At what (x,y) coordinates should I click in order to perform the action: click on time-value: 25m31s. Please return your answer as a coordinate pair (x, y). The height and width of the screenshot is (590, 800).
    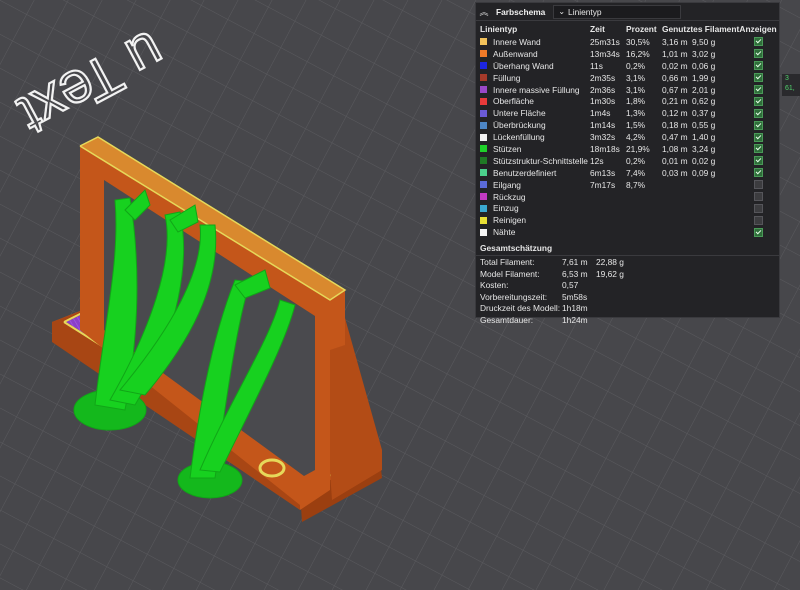
    Looking at the image, I should click on (605, 41).